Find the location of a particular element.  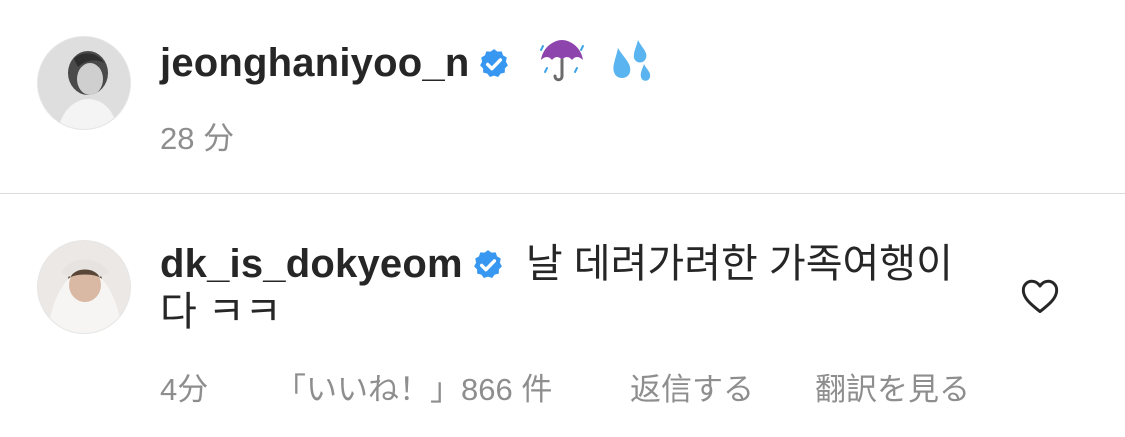

comment-text-continuation: 다 ㅋㅋ is located at coordinates (221, 312).